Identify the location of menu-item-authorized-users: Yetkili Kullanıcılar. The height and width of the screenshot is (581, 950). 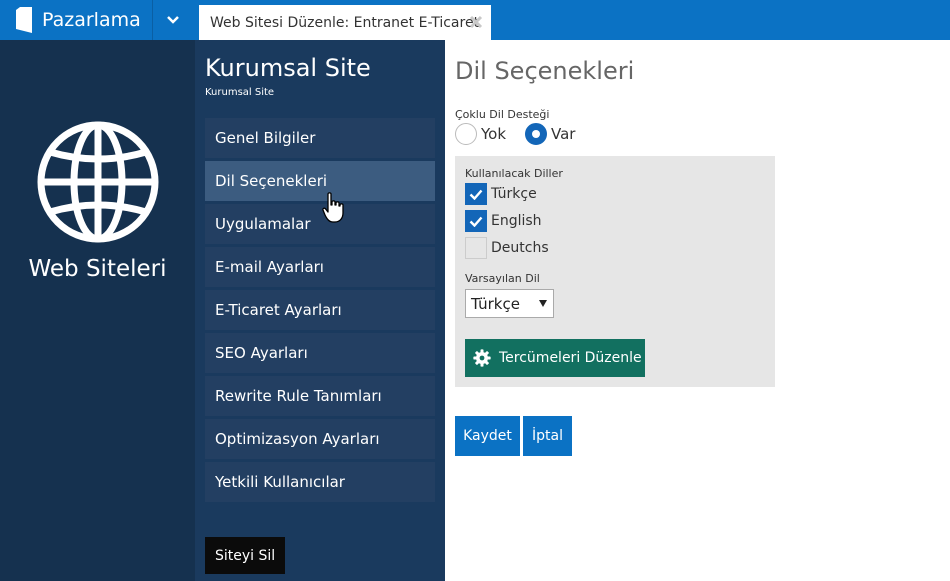
(320, 482).